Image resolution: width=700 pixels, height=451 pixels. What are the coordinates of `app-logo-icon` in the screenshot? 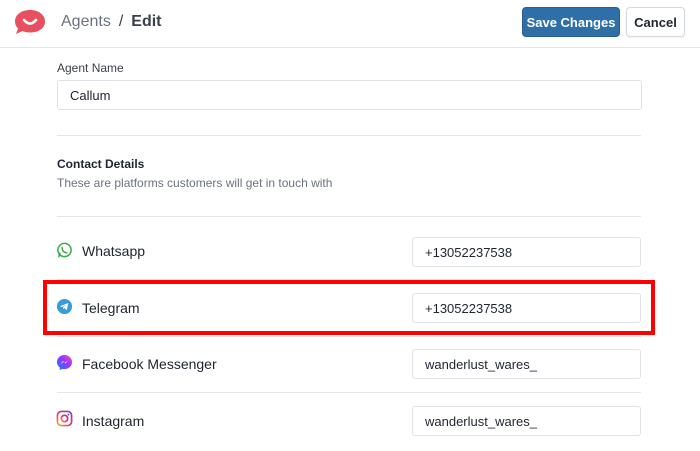 It's located at (30, 22).